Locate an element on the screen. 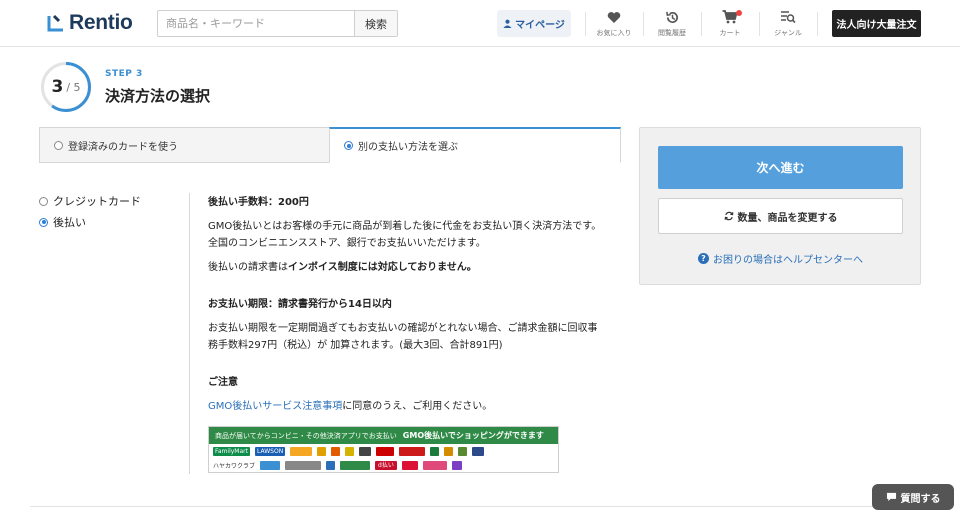 The width and height of the screenshot is (960, 514). refresh-icon is located at coordinates (728, 216).